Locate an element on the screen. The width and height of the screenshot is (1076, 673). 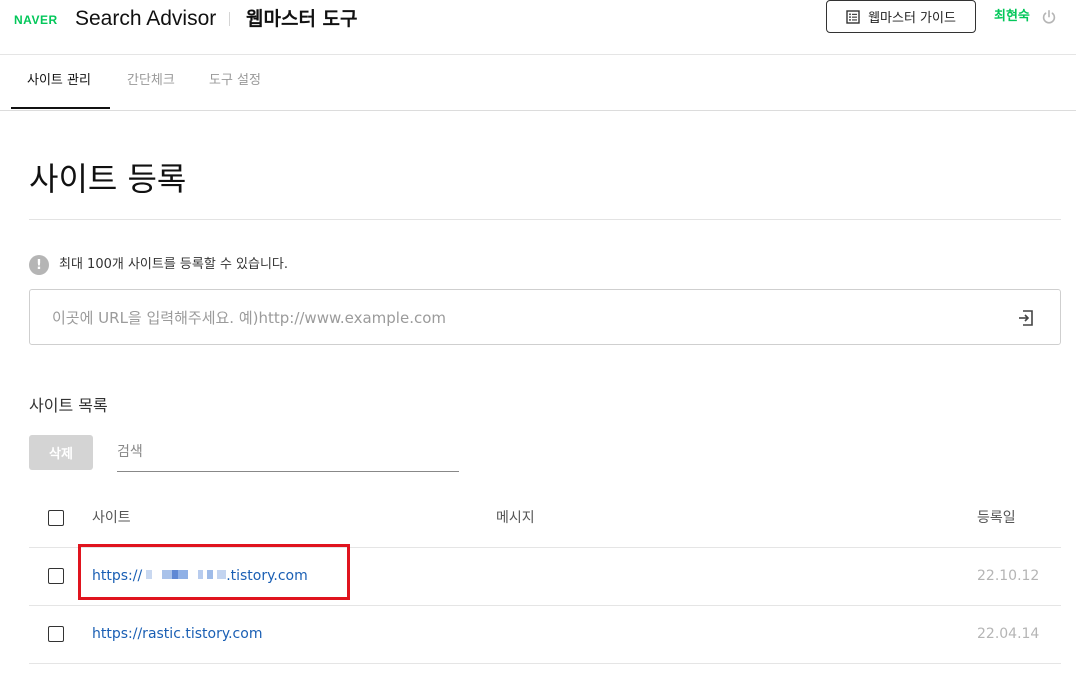
naver-logo: NAVER is located at coordinates (36, 20).